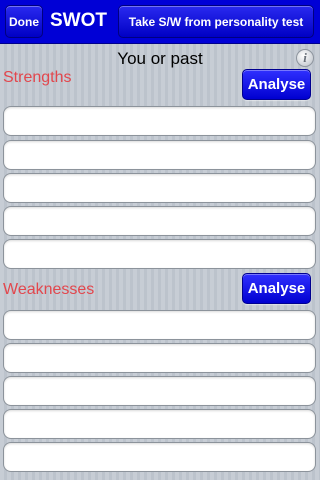 This screenshot has height=480, width=320. Describe the element at coordinates (49, 289) in the screenshot. I see `weaknesses-label: Weaknesses` at that location.